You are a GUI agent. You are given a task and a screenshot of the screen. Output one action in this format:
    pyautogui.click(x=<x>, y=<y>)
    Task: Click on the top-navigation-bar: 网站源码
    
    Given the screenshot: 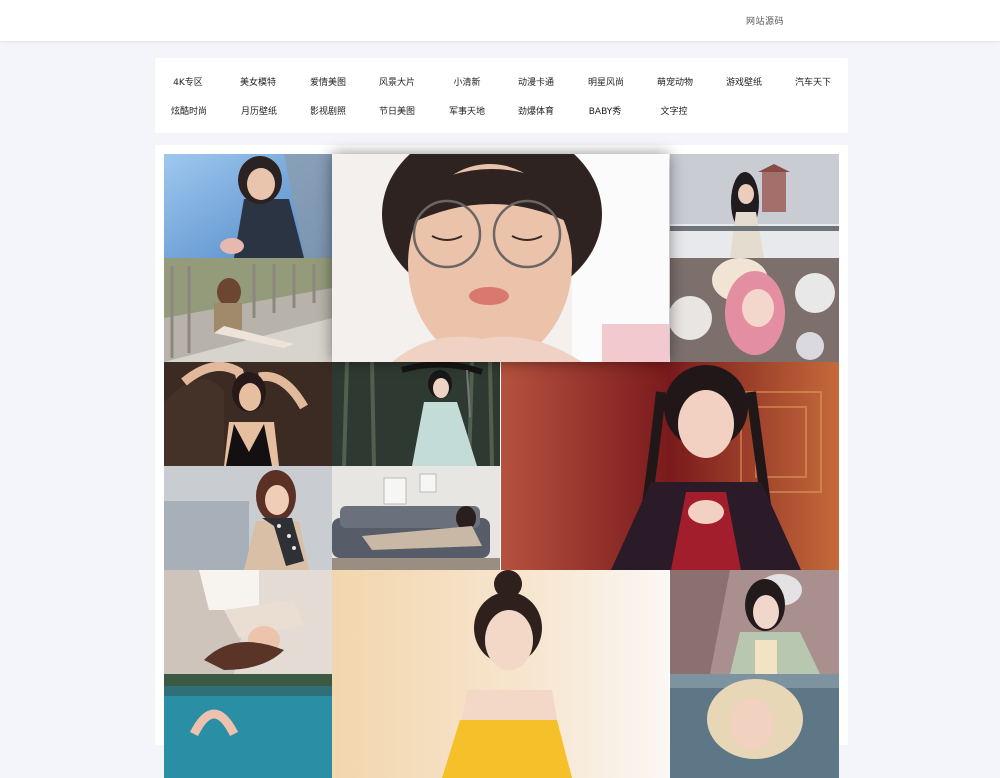 What is the action you would take?
    pyautogui.click(x=500, y=20)
    